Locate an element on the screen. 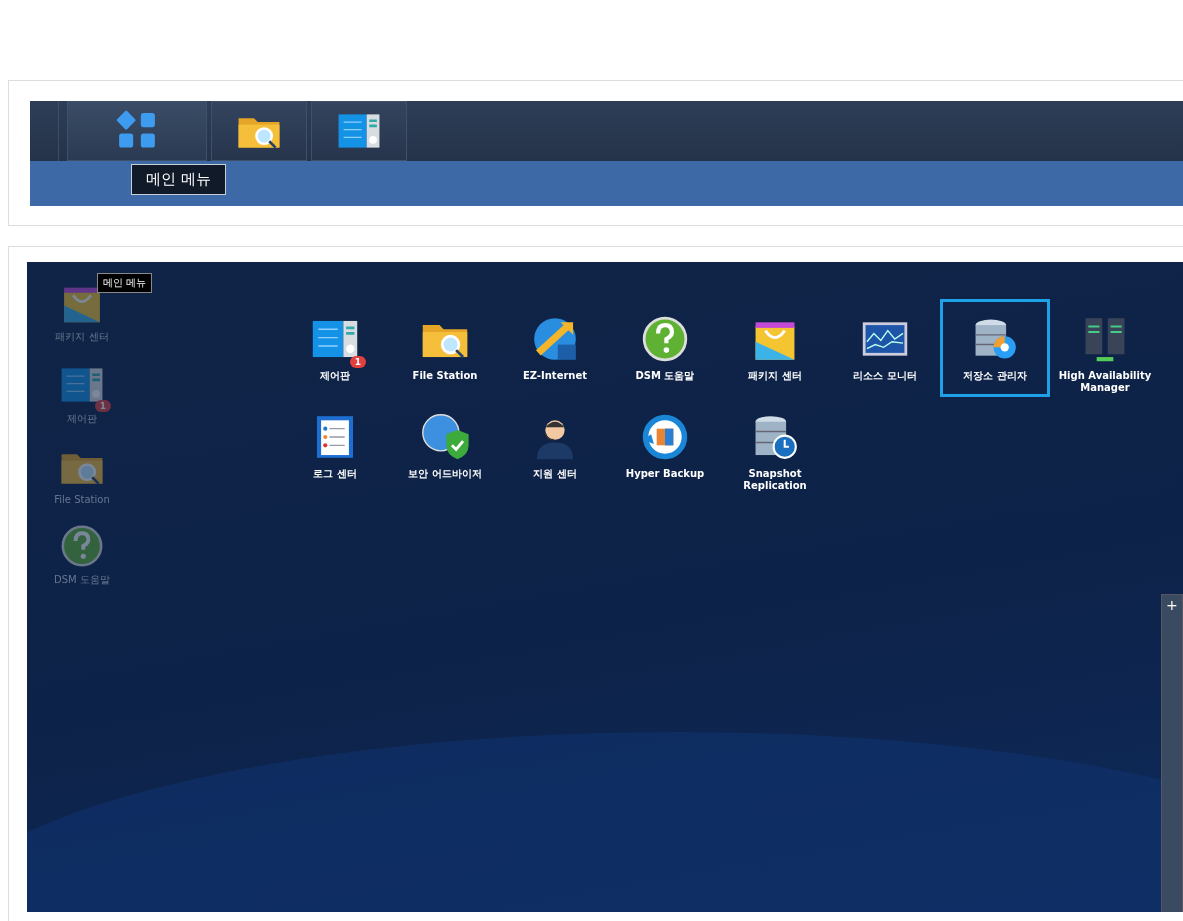  app-tile: 저장소 관리자 is located at coordinates (995, 348).